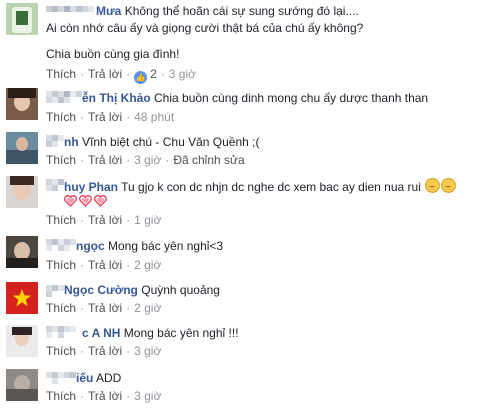 Image resolution: width=501 pixels, height=415 pixels. What do you see at coordinates (101, 290) in the screenshot?
I see `commenter-name: Ngọc Cường` at bounding box center [101, 290].